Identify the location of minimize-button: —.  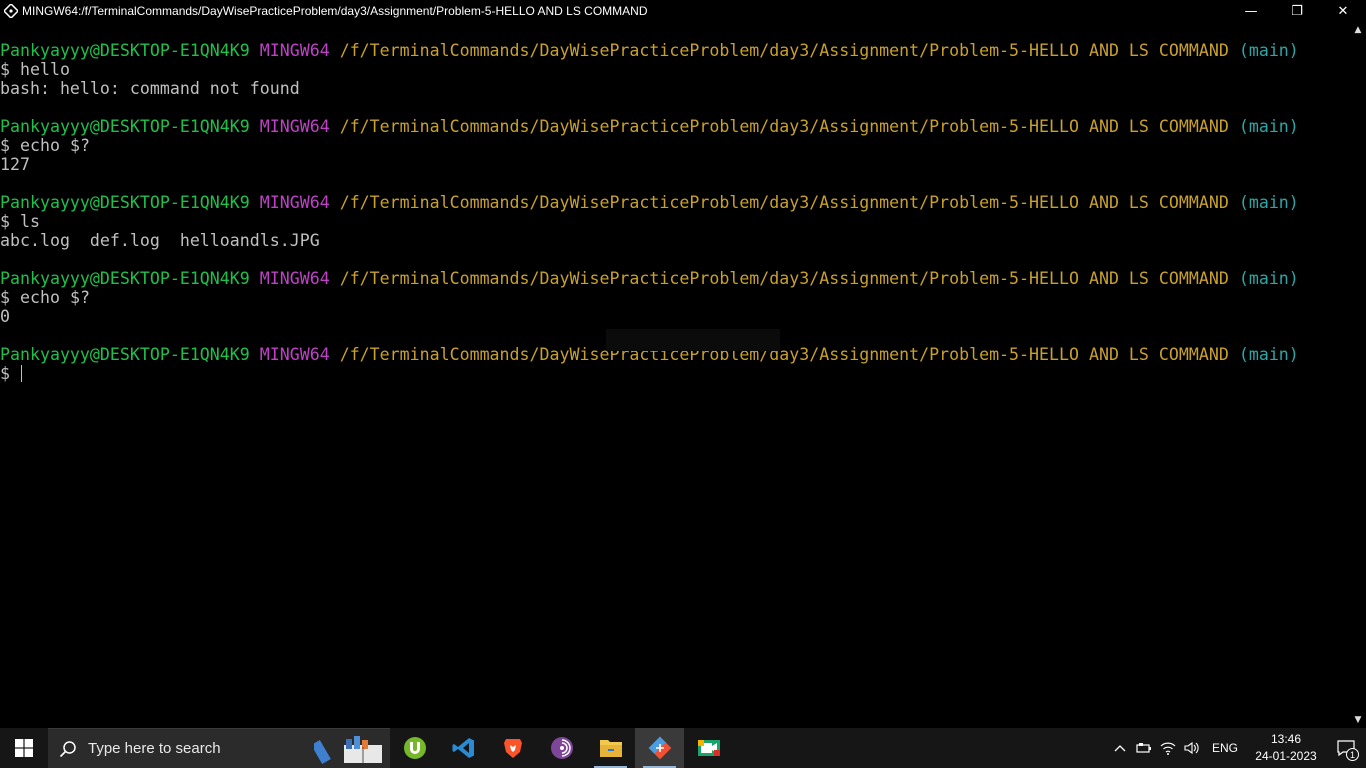
(1251, 11).